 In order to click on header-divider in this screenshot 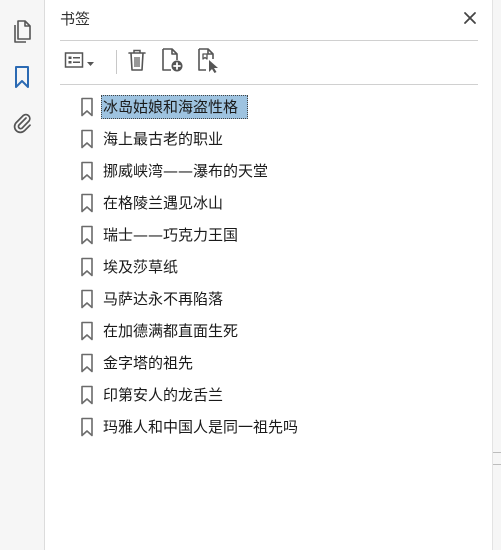, I will do `click(269, 40)`.